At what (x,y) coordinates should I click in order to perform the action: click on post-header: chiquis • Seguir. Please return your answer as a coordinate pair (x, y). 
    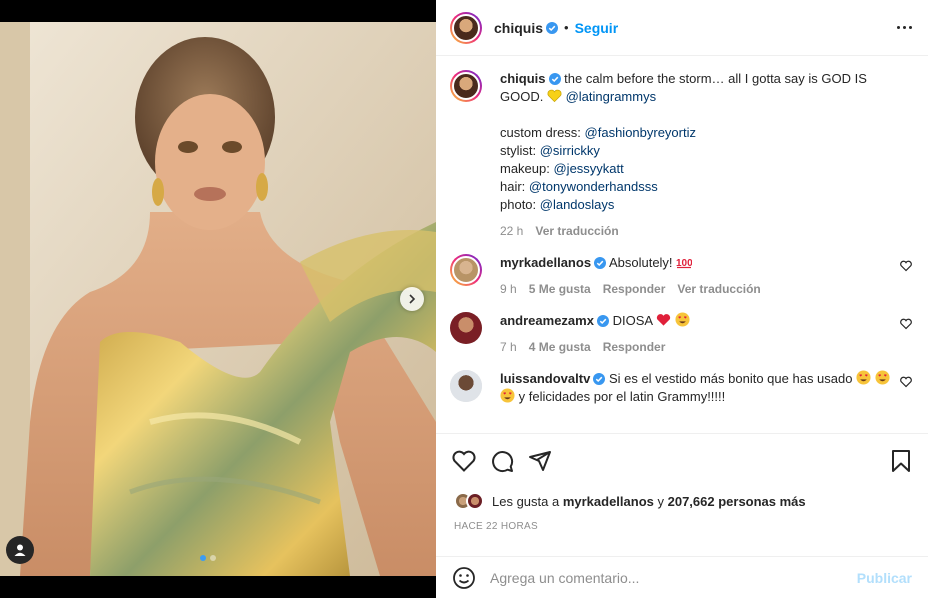
    Looking at the image, I should click on (682, 28).